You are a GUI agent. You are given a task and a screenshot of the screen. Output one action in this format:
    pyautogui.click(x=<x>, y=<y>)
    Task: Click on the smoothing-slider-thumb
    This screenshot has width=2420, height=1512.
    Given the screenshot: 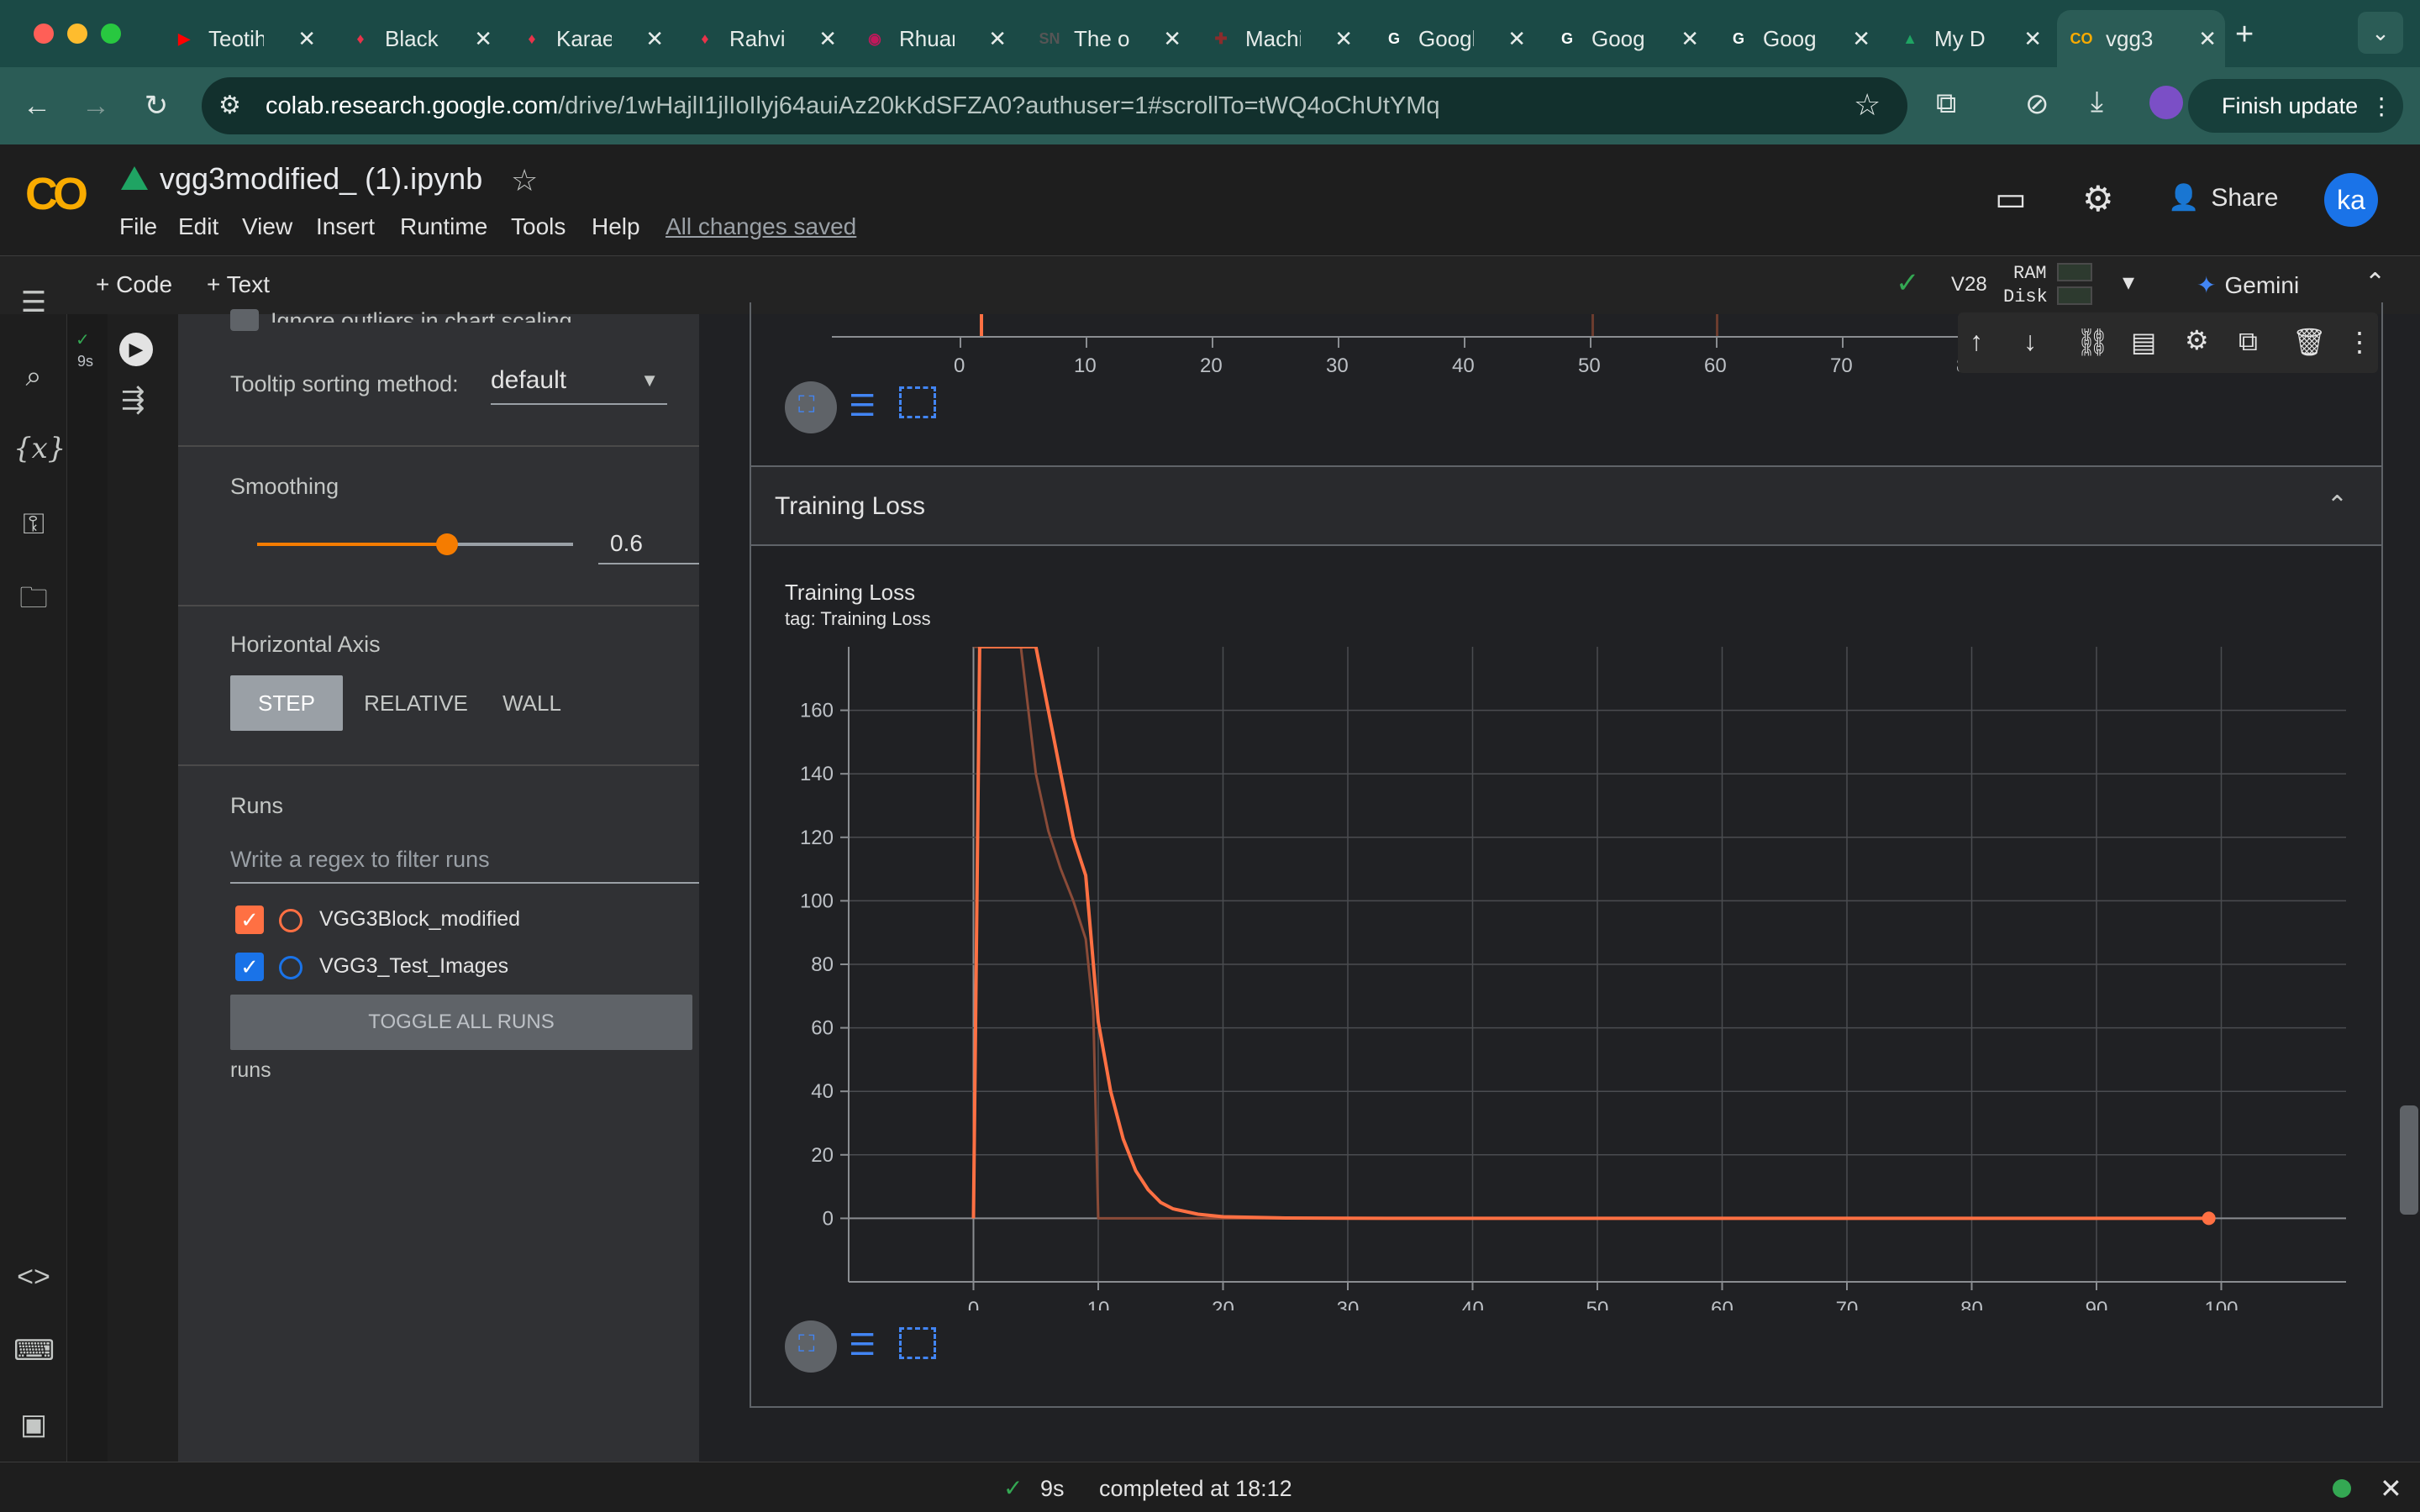 What is the action you would take?
    pyautogui.click(x=447, y=544)
    